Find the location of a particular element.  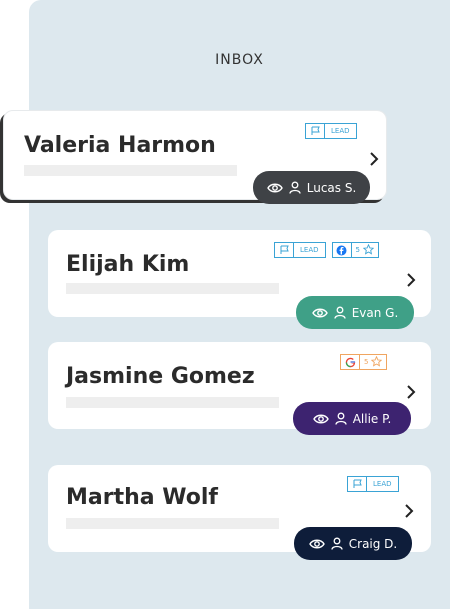

assignee-name: Allie P. is located at coordinates (372, 418).